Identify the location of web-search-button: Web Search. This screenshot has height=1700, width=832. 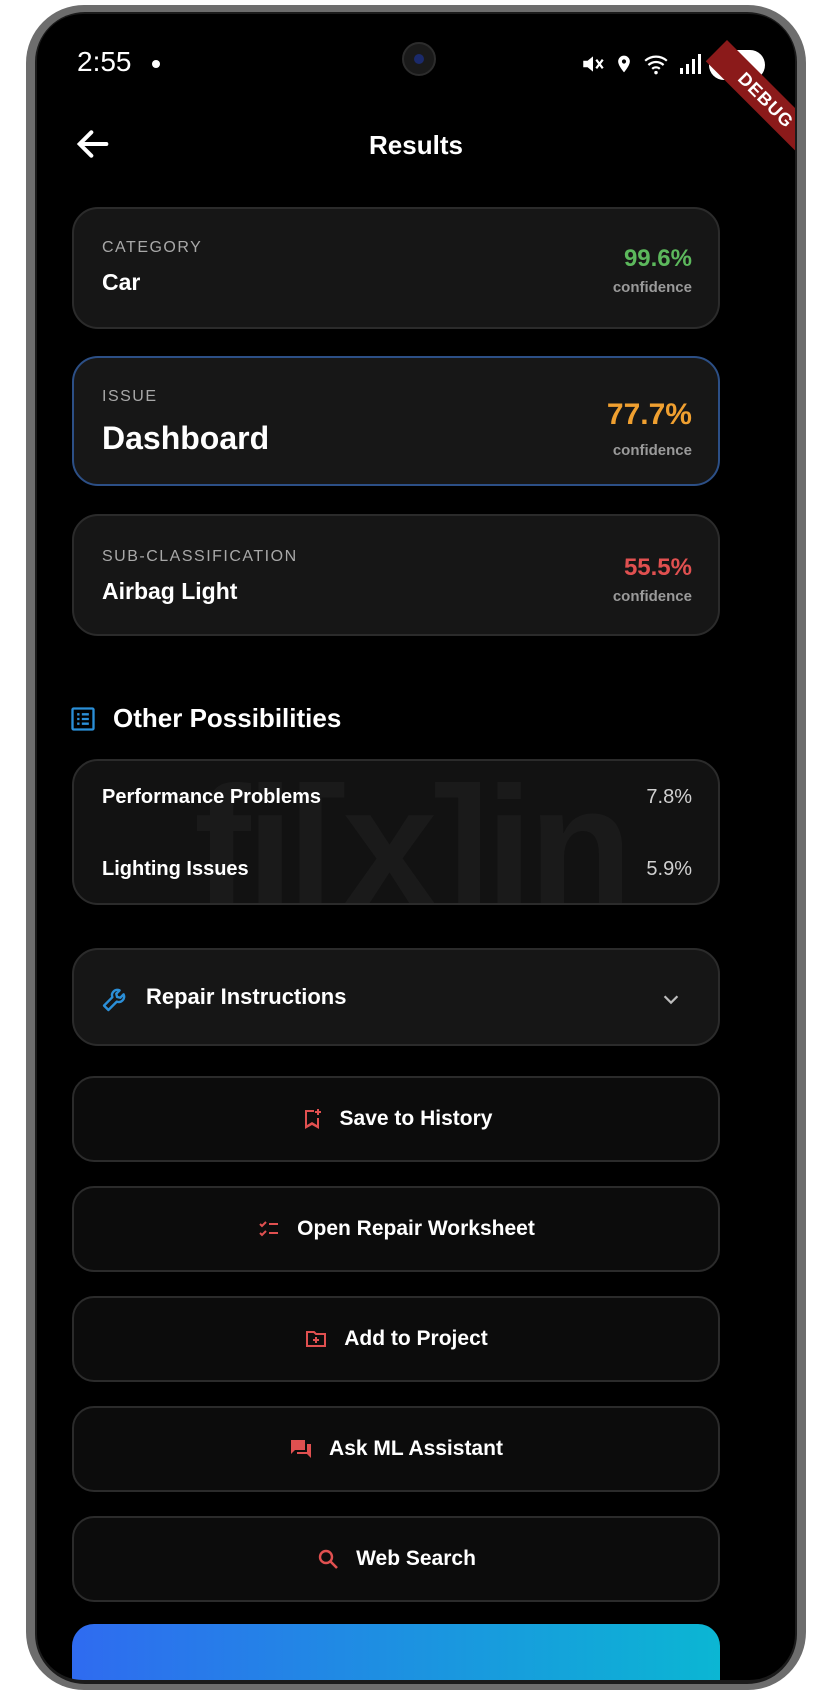
(396, 1559).